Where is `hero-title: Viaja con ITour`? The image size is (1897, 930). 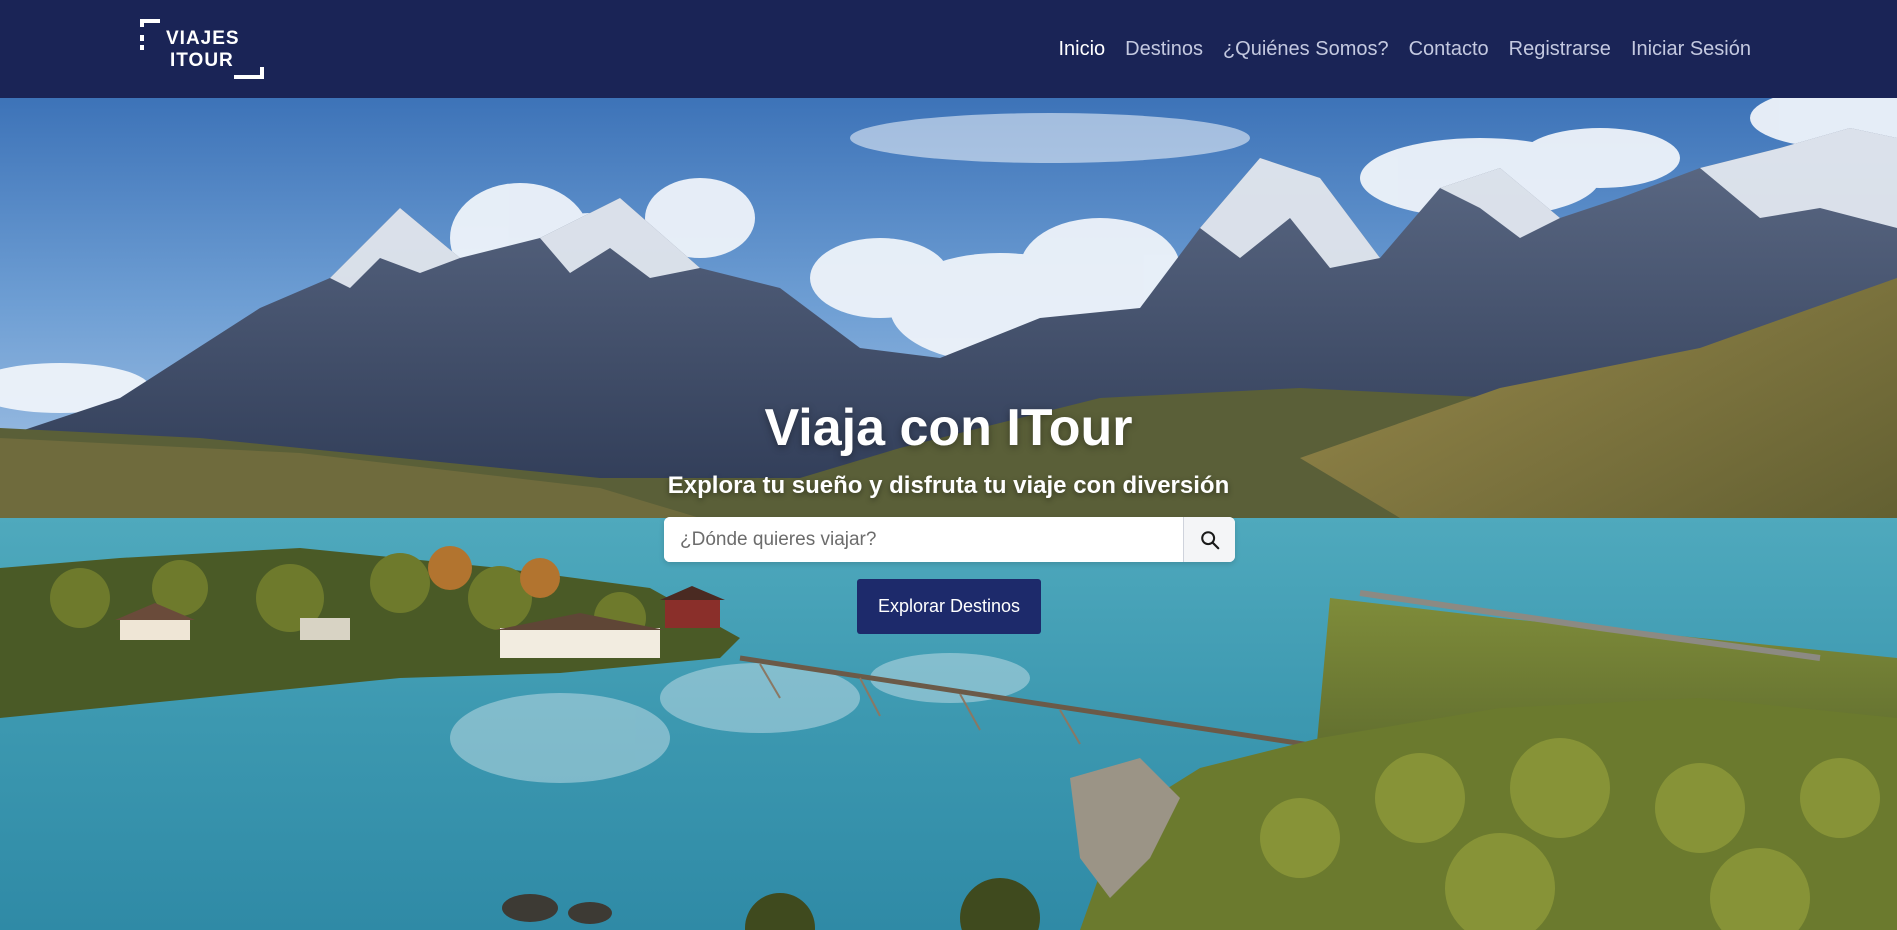
hero-title: Viaja con ITour is located at coordinates (948, 428).